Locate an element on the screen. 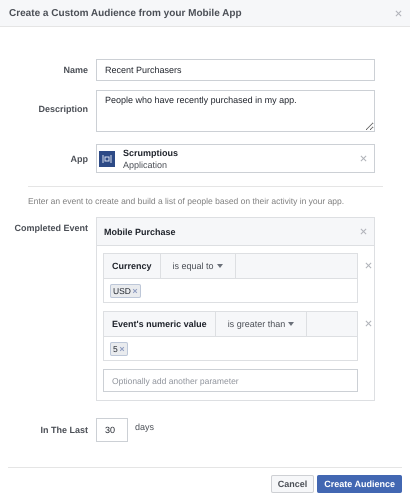 This screenshot has height=500, width=410. field-label: Description is located at coordinates (63, 108).